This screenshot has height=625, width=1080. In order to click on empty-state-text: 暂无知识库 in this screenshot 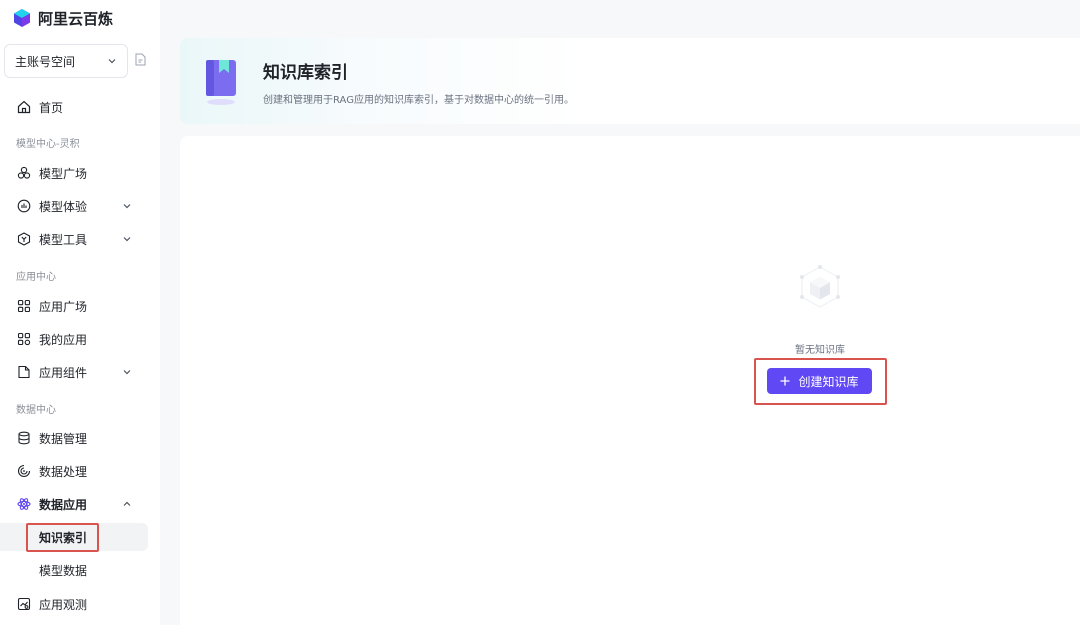, I will do `click(820, 350)`.